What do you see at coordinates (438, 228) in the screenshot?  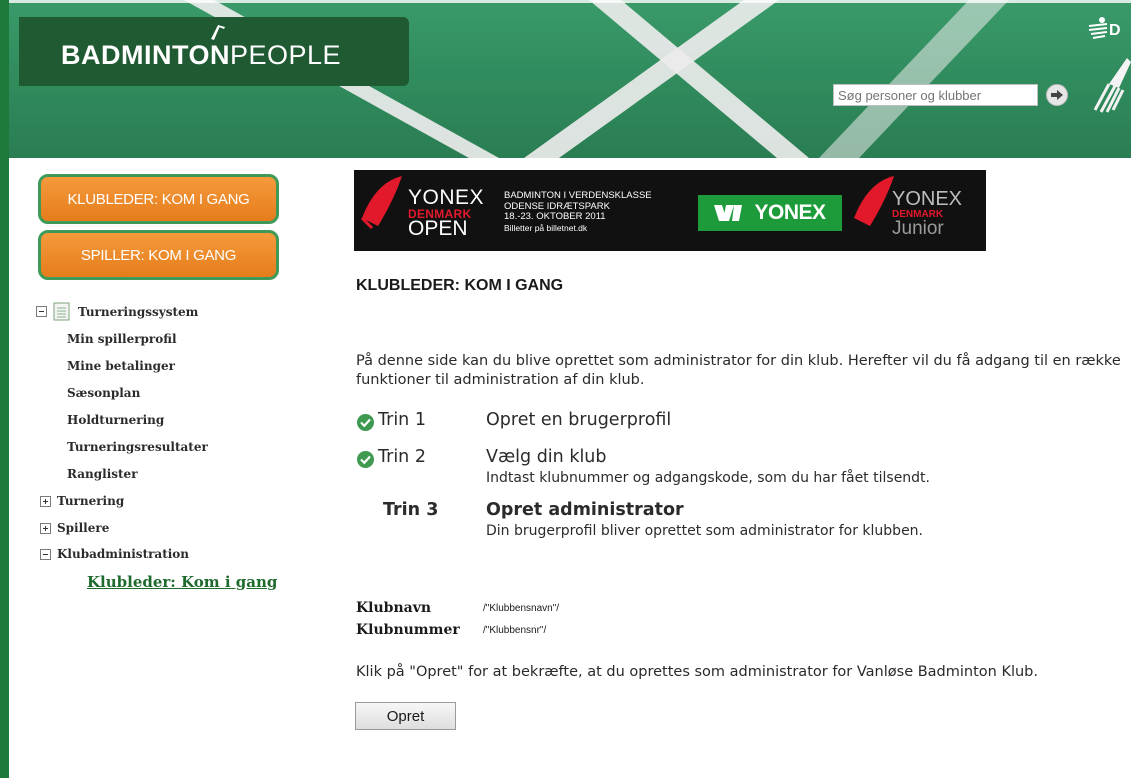 I see `banner-open-text: OPEN` at bounding box center [438, 228].